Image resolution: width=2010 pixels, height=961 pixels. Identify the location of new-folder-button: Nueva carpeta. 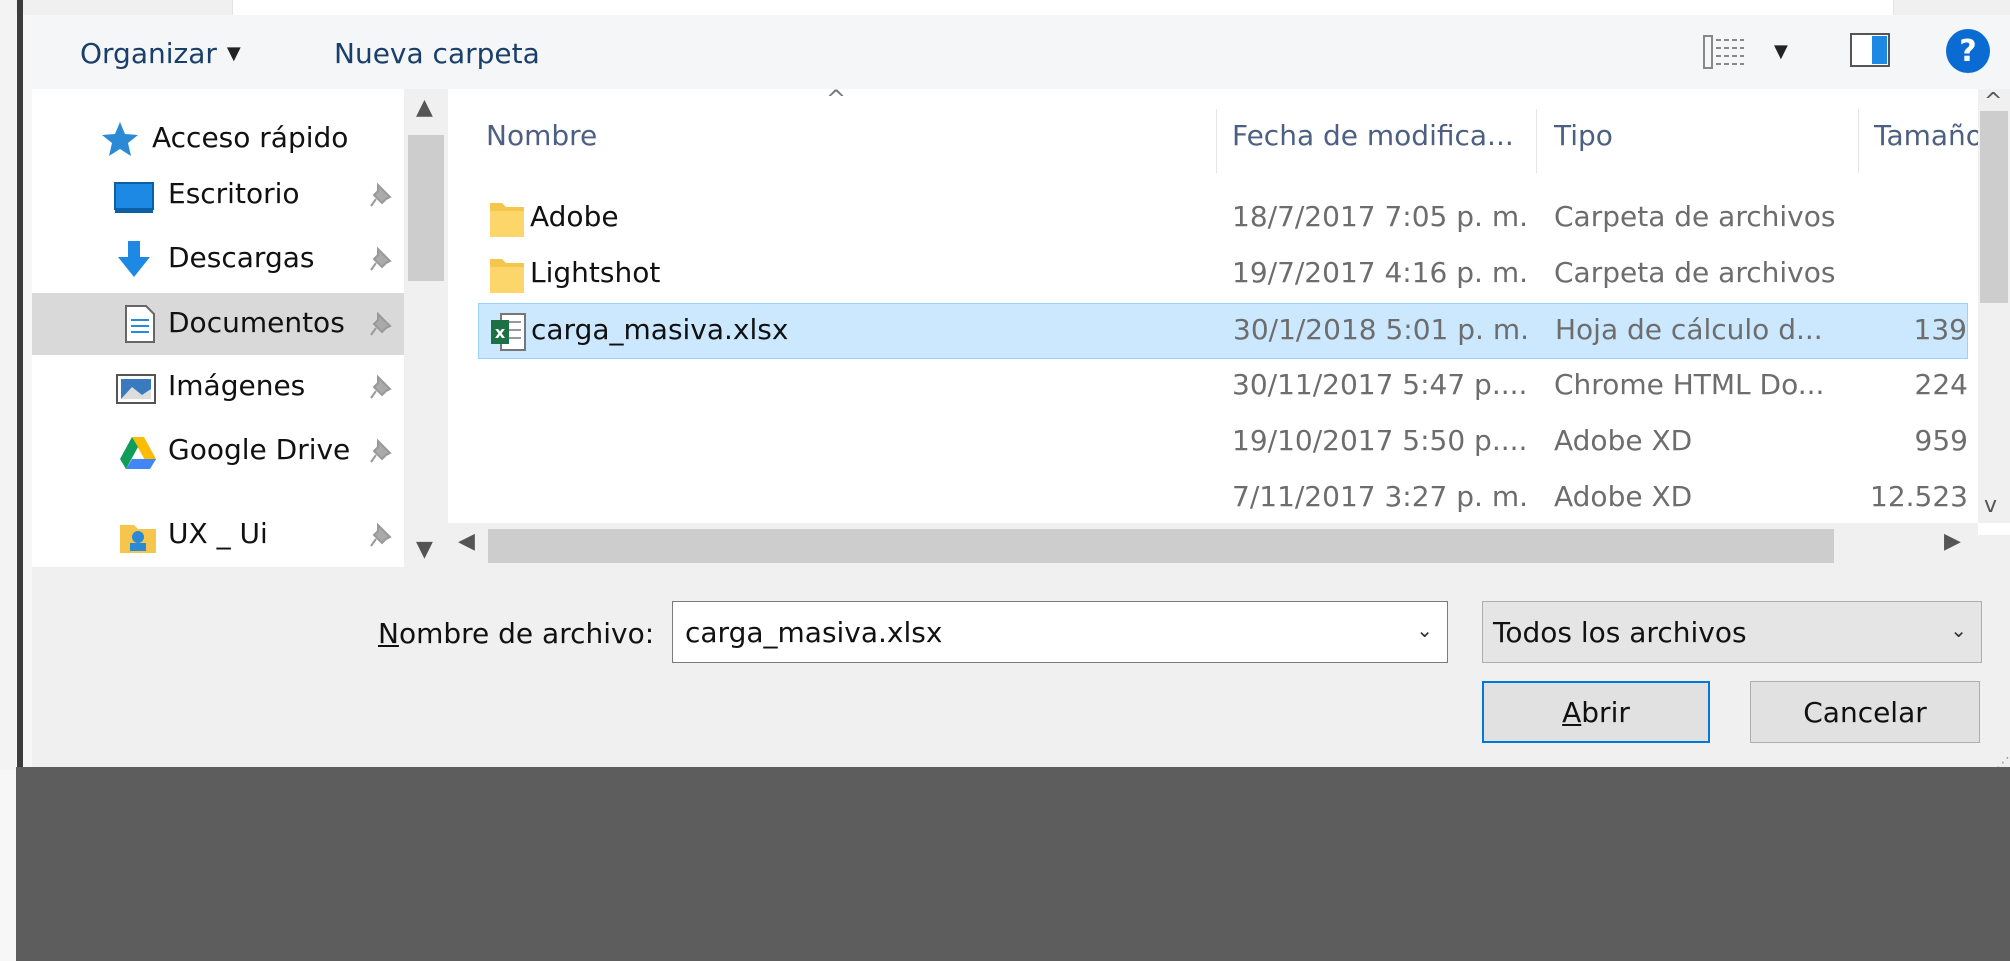
(437, 53).